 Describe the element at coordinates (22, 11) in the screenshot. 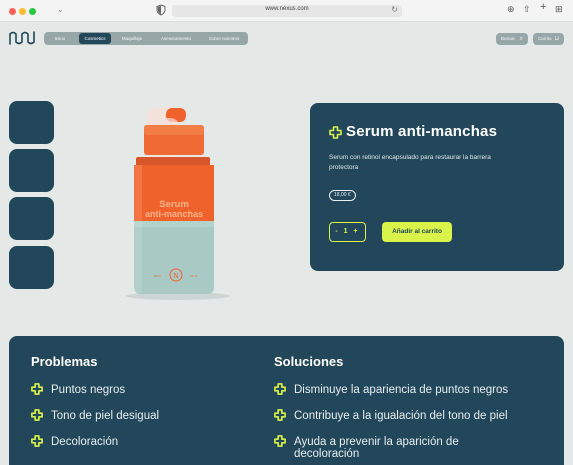

I see `minimize-window-button` at that location.